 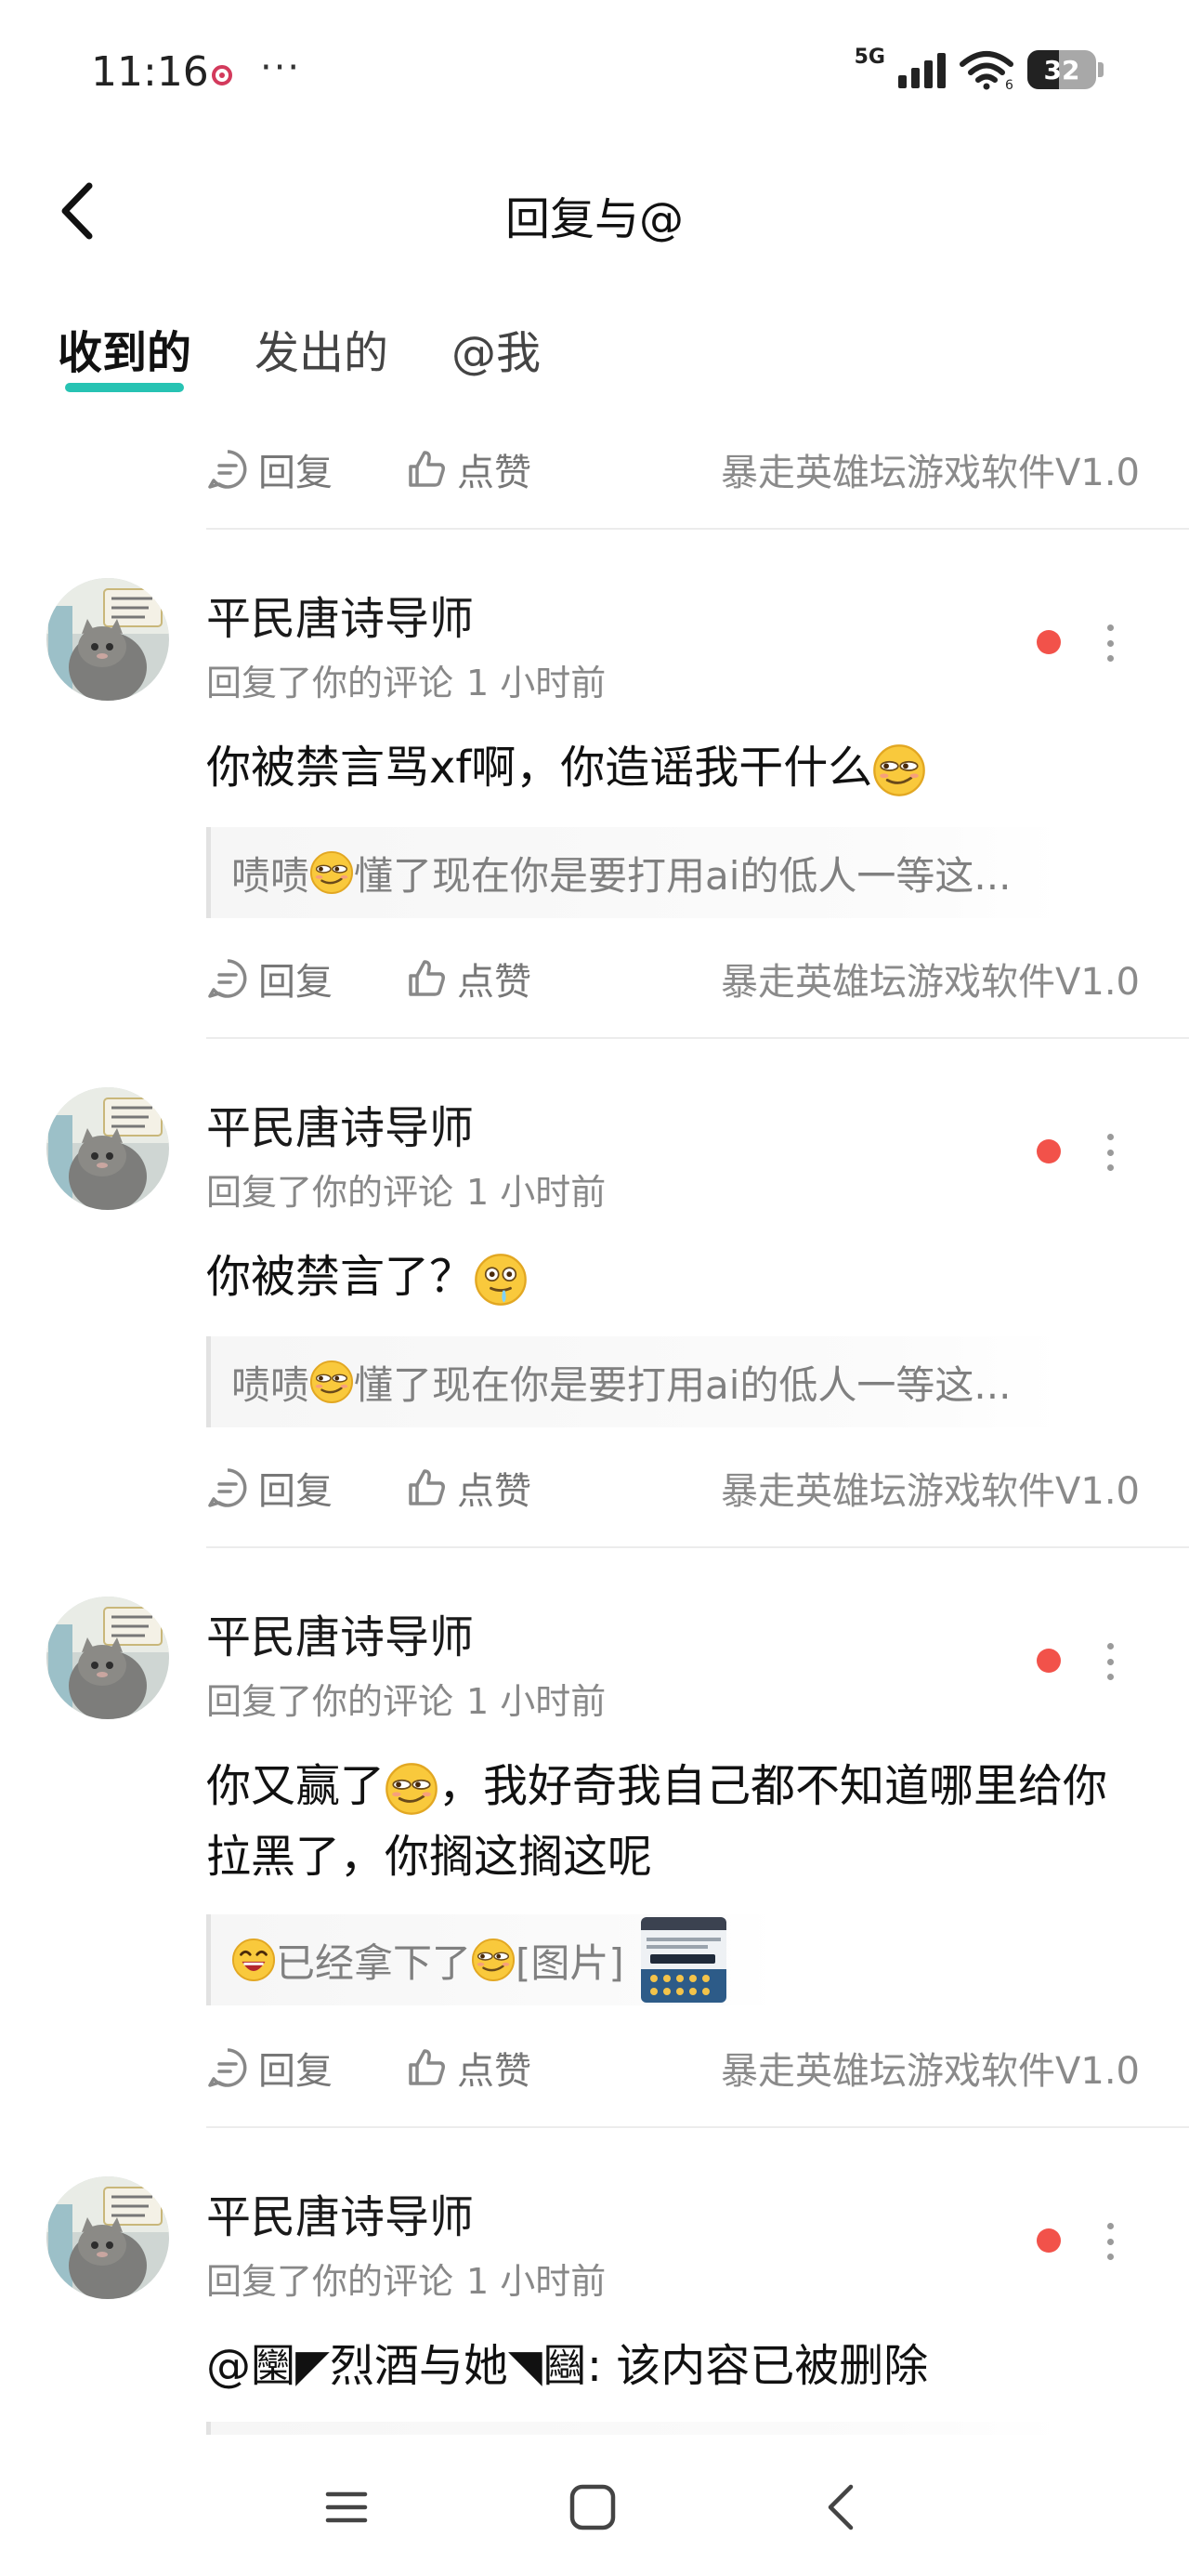 I want to click on comment-text: 你被禁言了？, so click(x=341, y=1277).